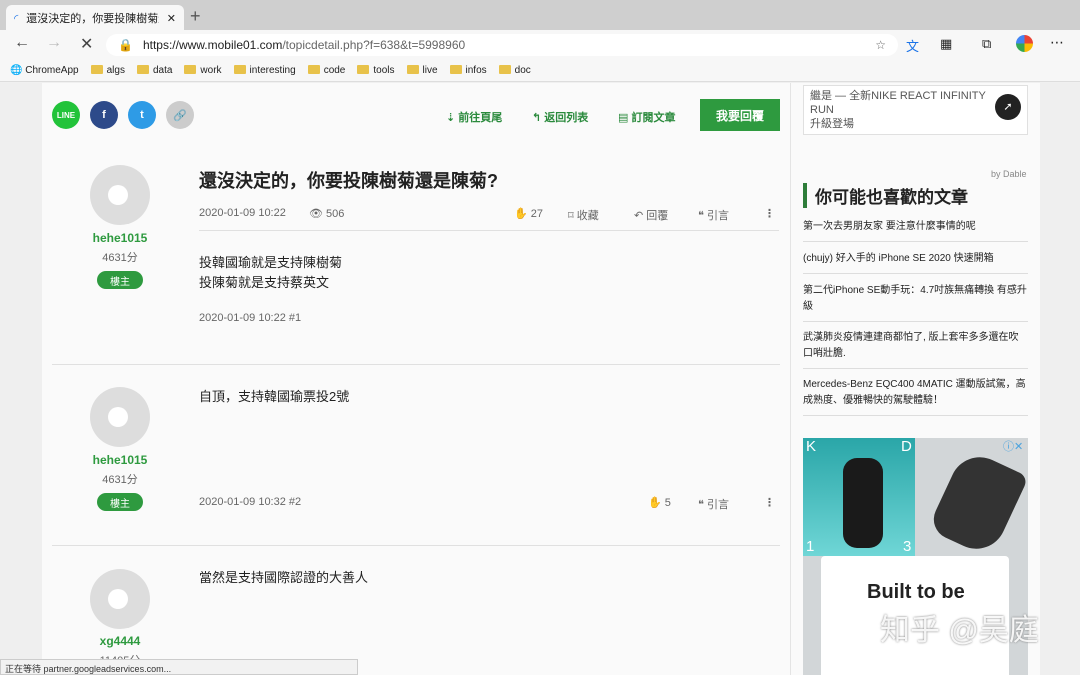 The image size is (1080, 675). Describe the element at coordinates (646, 117) in the screenshot. I see `subscribe-link: ▤ 訂閱文章` at that location.